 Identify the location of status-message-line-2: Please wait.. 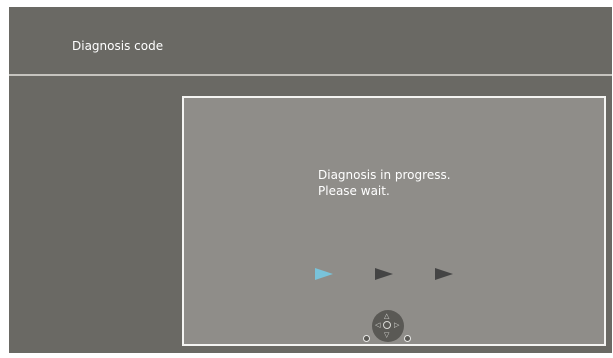
(354, 191).